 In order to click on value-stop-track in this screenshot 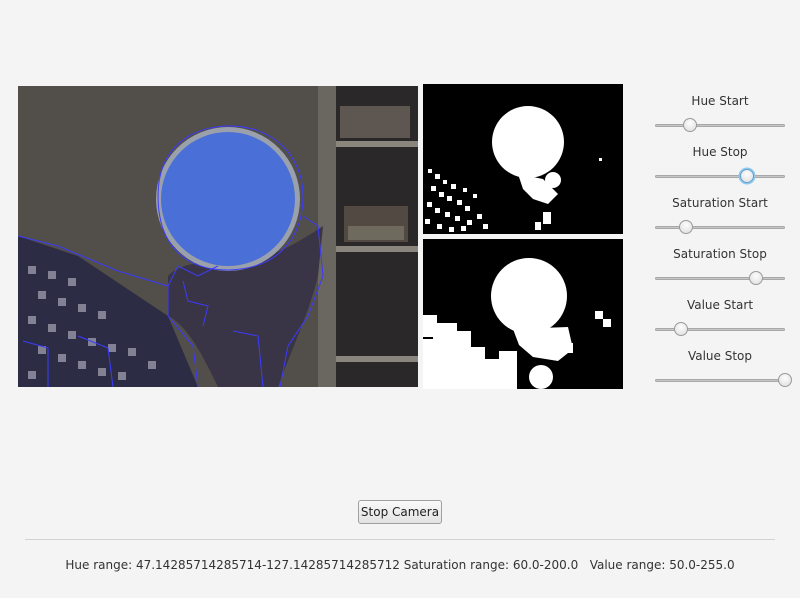, I will do `click(720, 380)`.